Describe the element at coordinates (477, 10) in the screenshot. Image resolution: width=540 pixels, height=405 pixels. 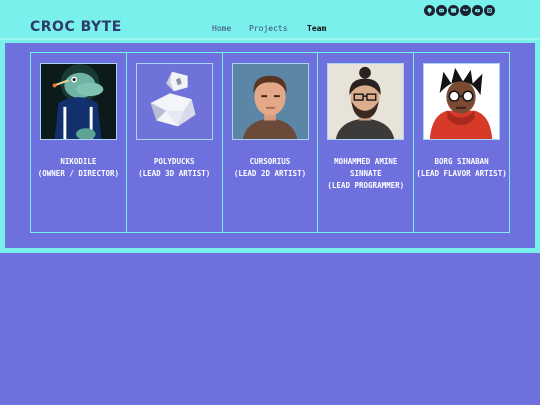
I see `youtube-icon` at that location.